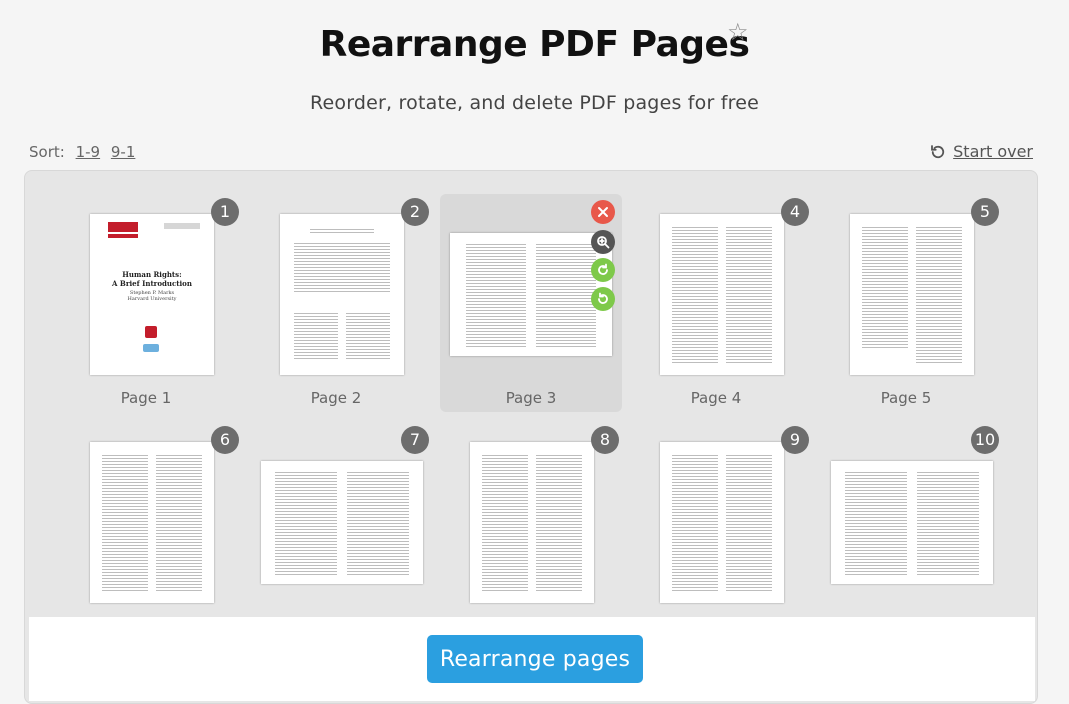 The width and height of the screenshot is (1069, 704). I want to click on sort-descending-link: 9-1, so click(123, 152).